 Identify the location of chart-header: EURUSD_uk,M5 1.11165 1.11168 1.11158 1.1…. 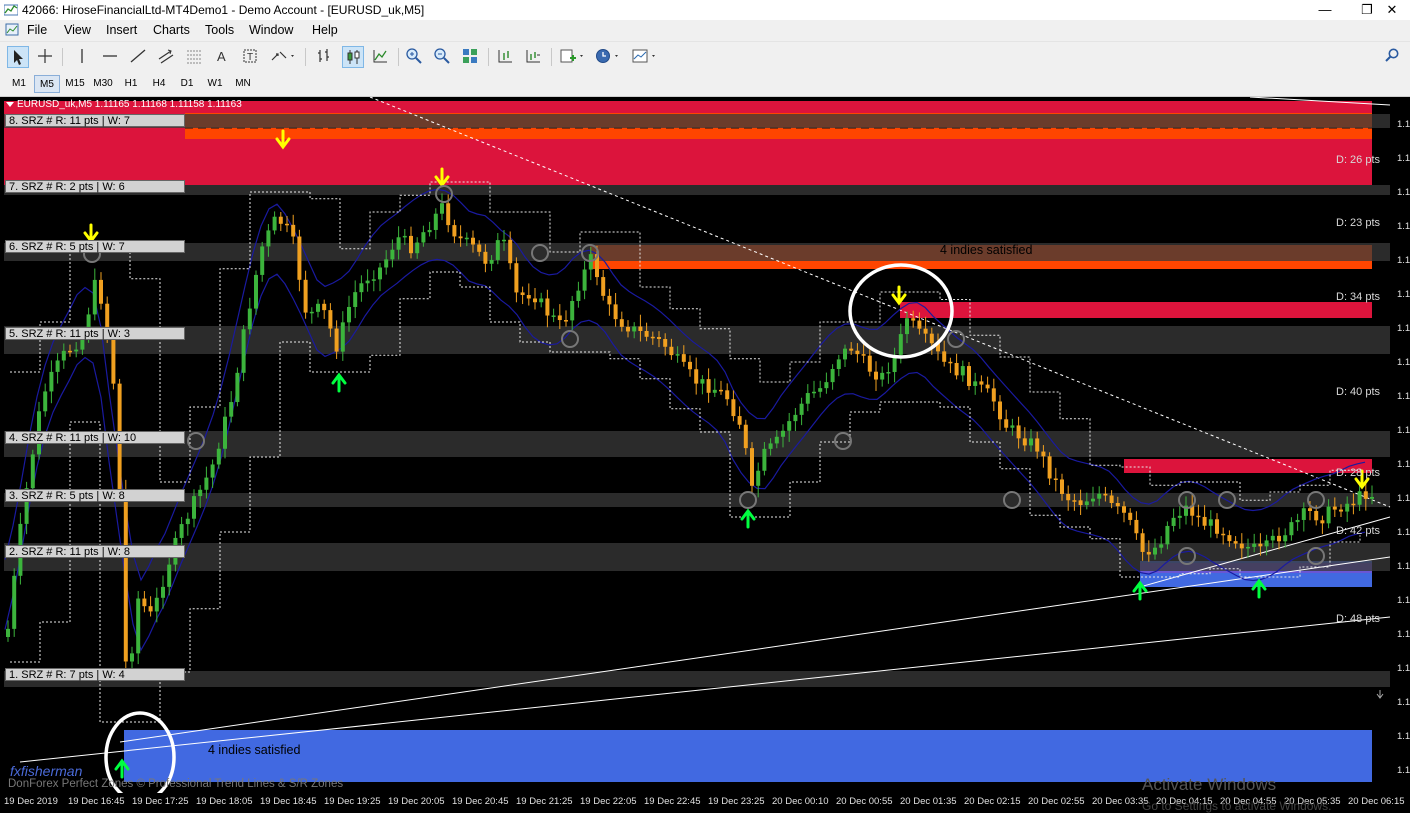
(124, 104).